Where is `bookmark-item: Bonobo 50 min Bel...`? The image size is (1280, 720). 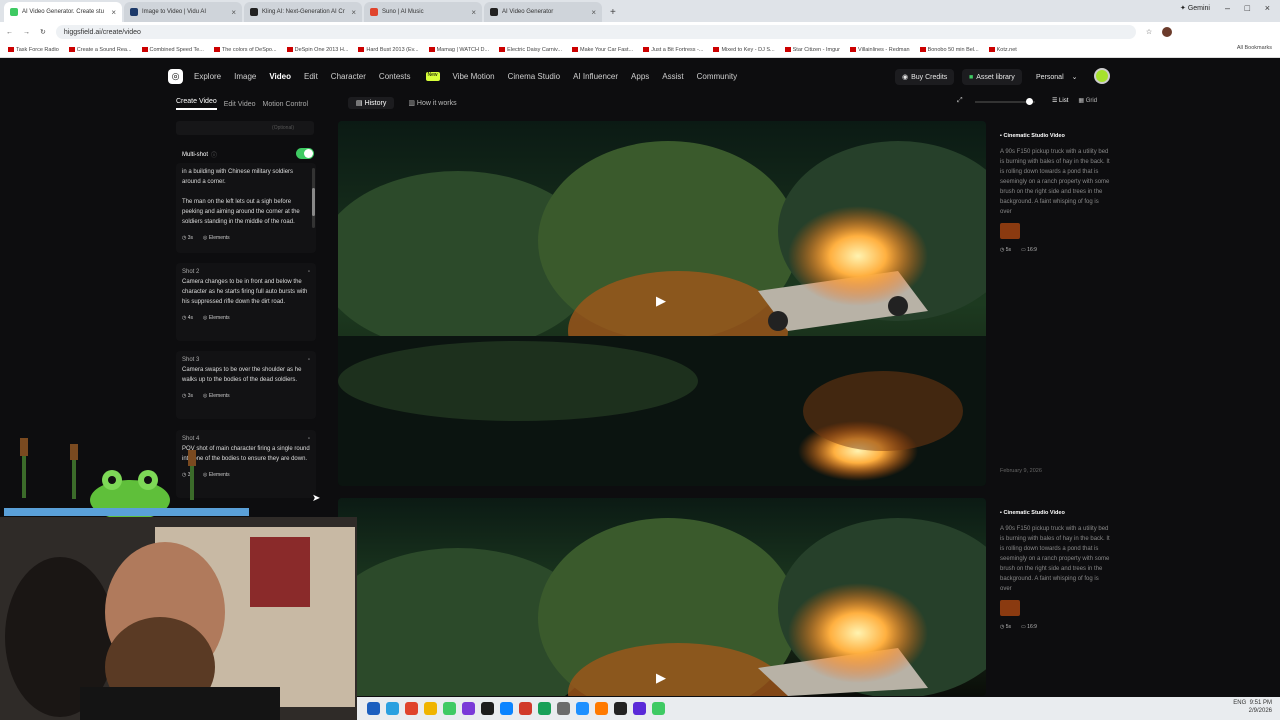
bookmark-item: Bonobo 50 min Bel... is located at coordinates (949, 50).